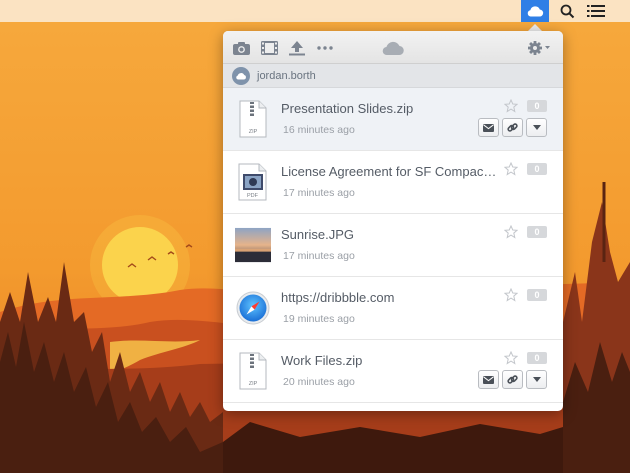 The image size is (630, 473). What do you see at coordinates (393, 371) in the screenshot?
I see `list-item: ZIP Work Files.zip 20 minutes ago 0` at bounding box center [393, 371].